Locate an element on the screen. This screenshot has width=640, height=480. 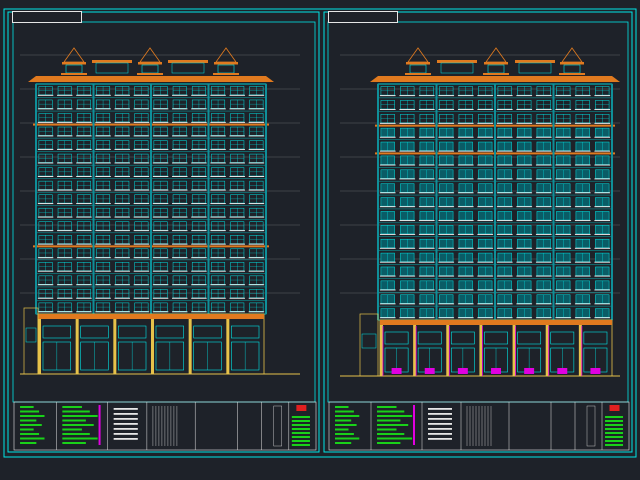
right-annex-window is located at coordinates (369, 341).